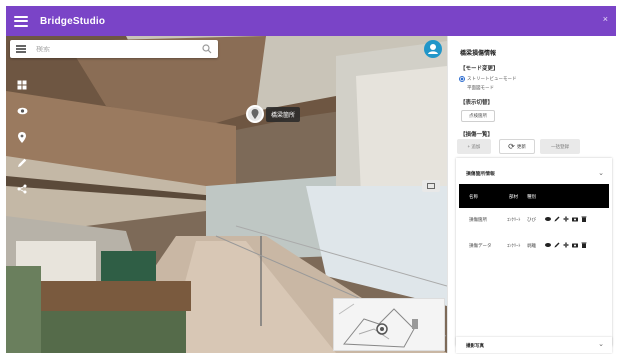  Describe the element at coordinates (477, 103) in the screenshot. I see `section-display: 【表示切替】` at that location.